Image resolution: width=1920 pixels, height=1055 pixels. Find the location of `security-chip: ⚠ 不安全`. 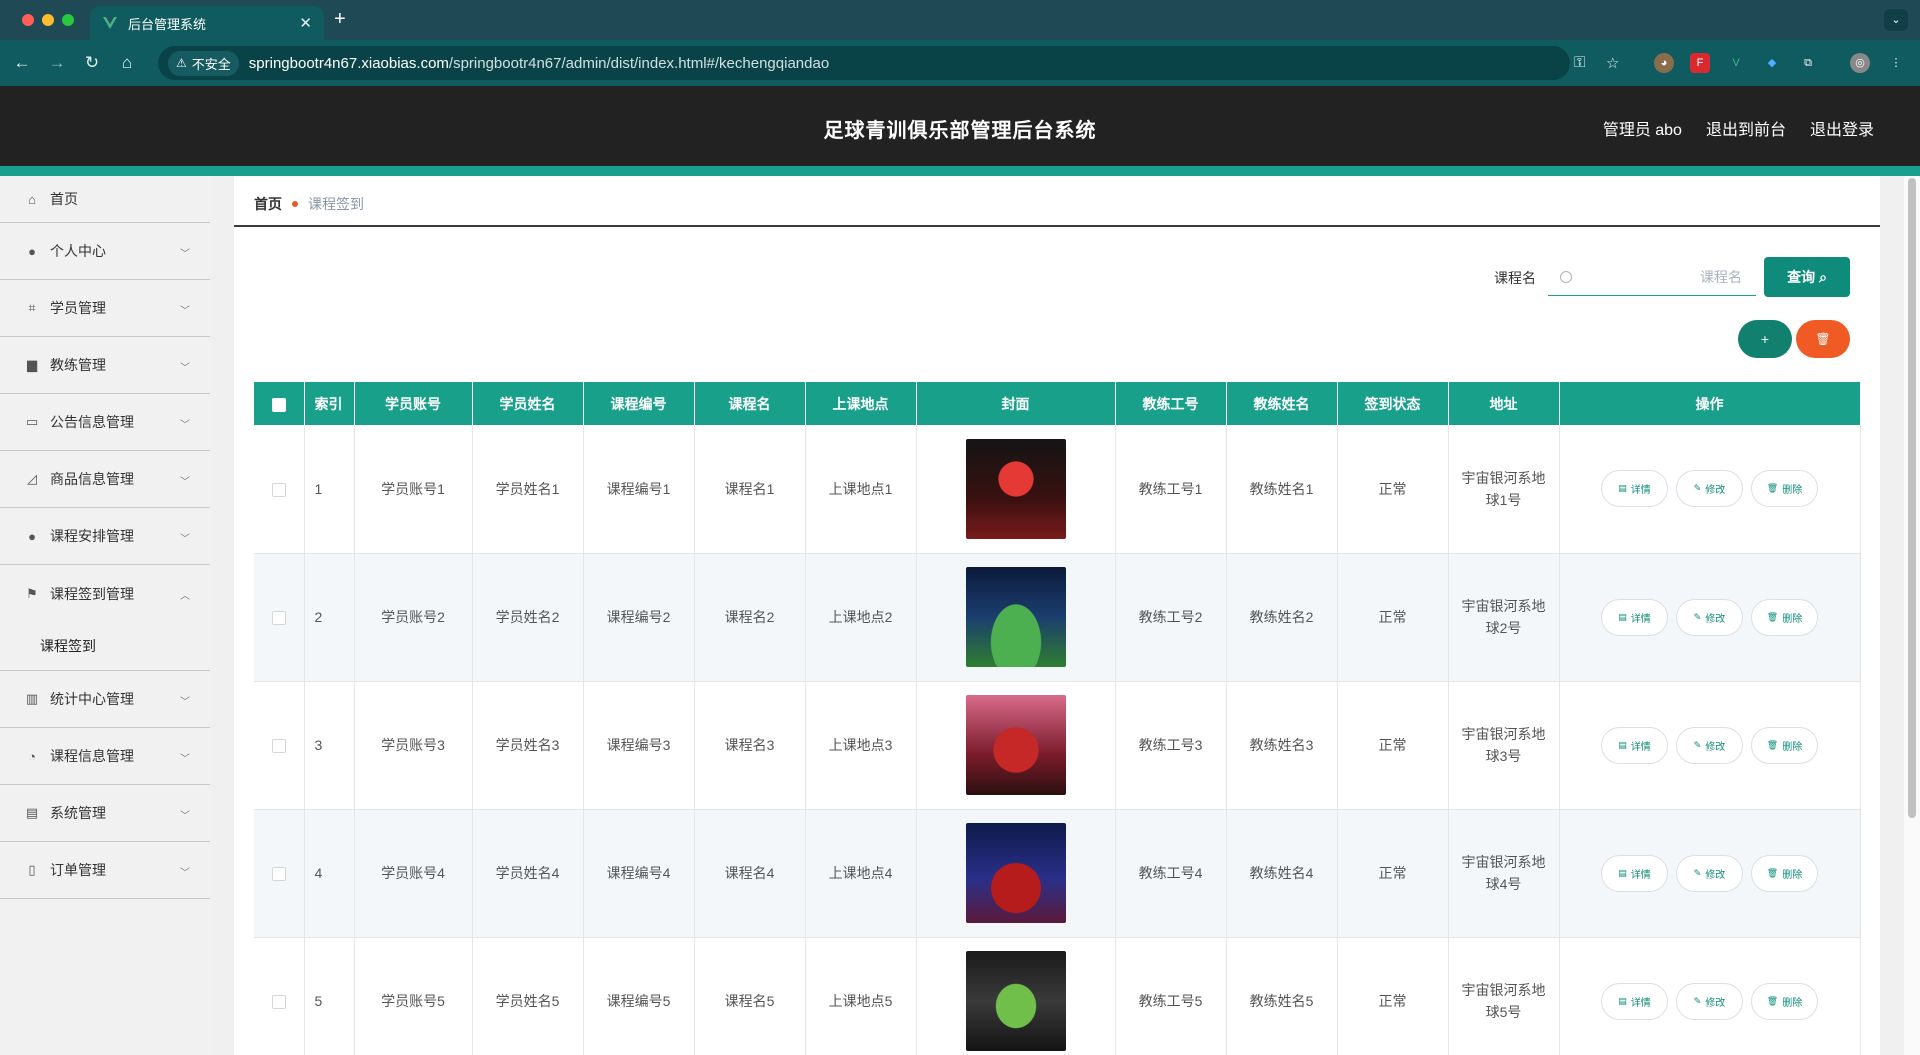

security-chip: ⚠ 不安全 is located at coordinates (203, 63).